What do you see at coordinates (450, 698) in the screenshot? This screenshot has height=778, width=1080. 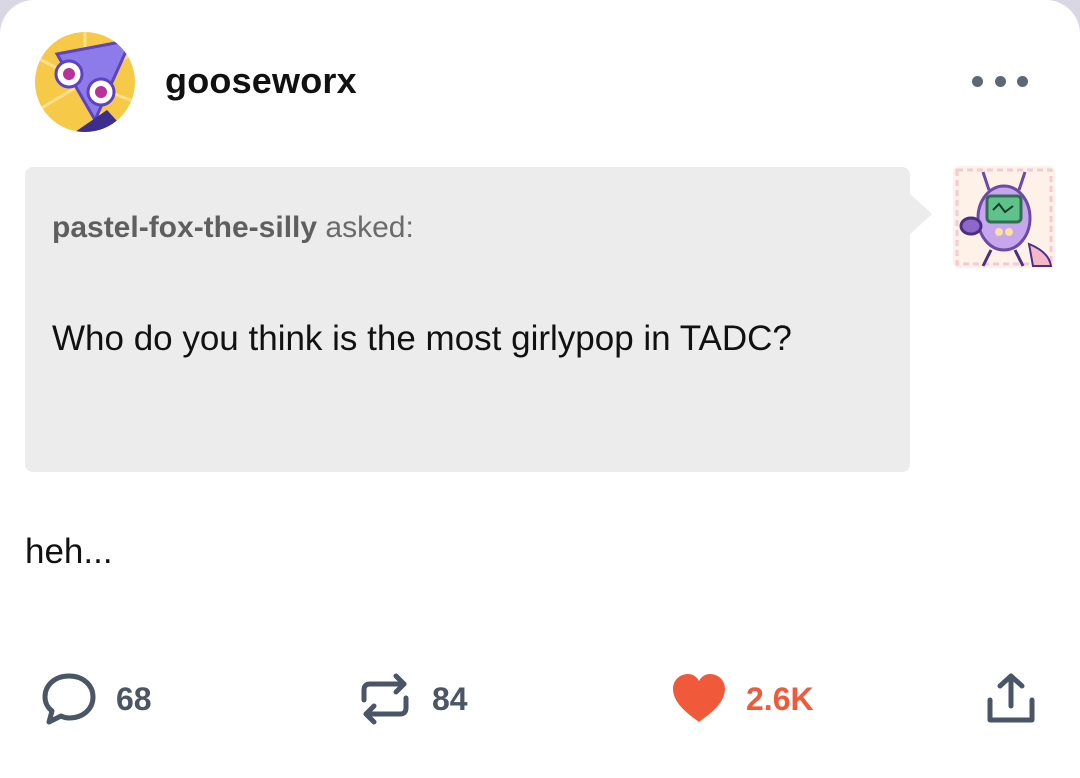 I see `reblog-count: 84` at bounding box center [450, 698].